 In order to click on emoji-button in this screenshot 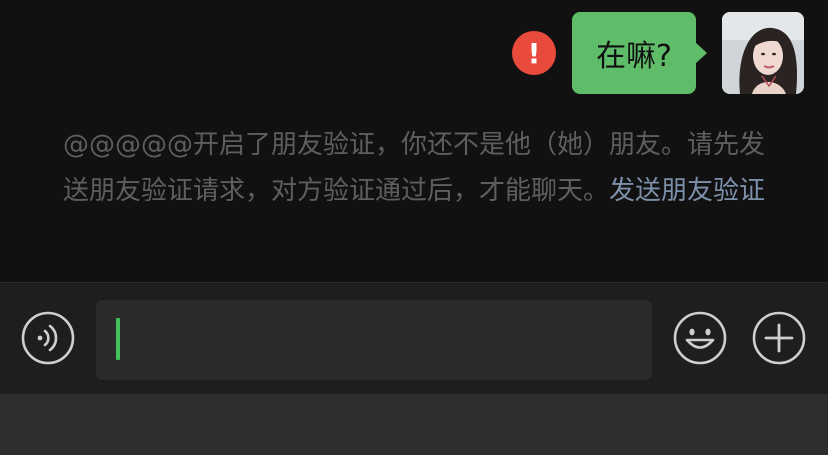, I will do `click(700, 340)`.